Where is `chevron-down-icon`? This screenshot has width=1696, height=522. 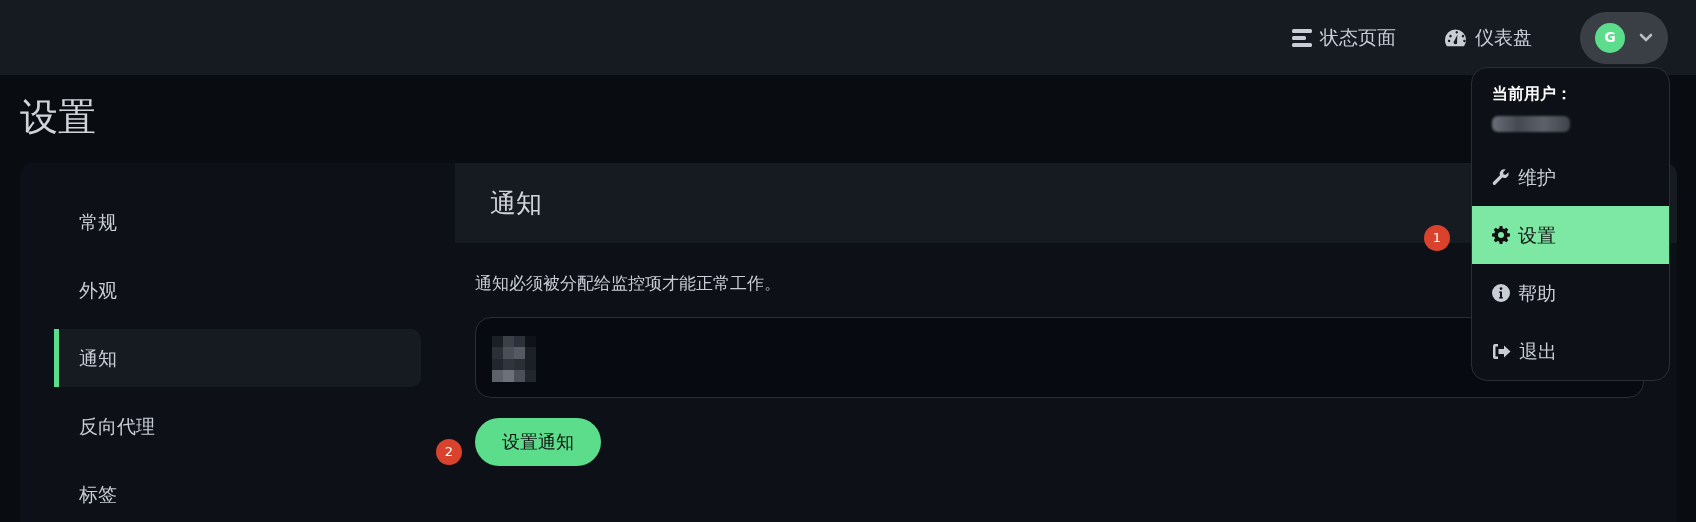 chevron-down-icon is located at coordinates (1646, 37).